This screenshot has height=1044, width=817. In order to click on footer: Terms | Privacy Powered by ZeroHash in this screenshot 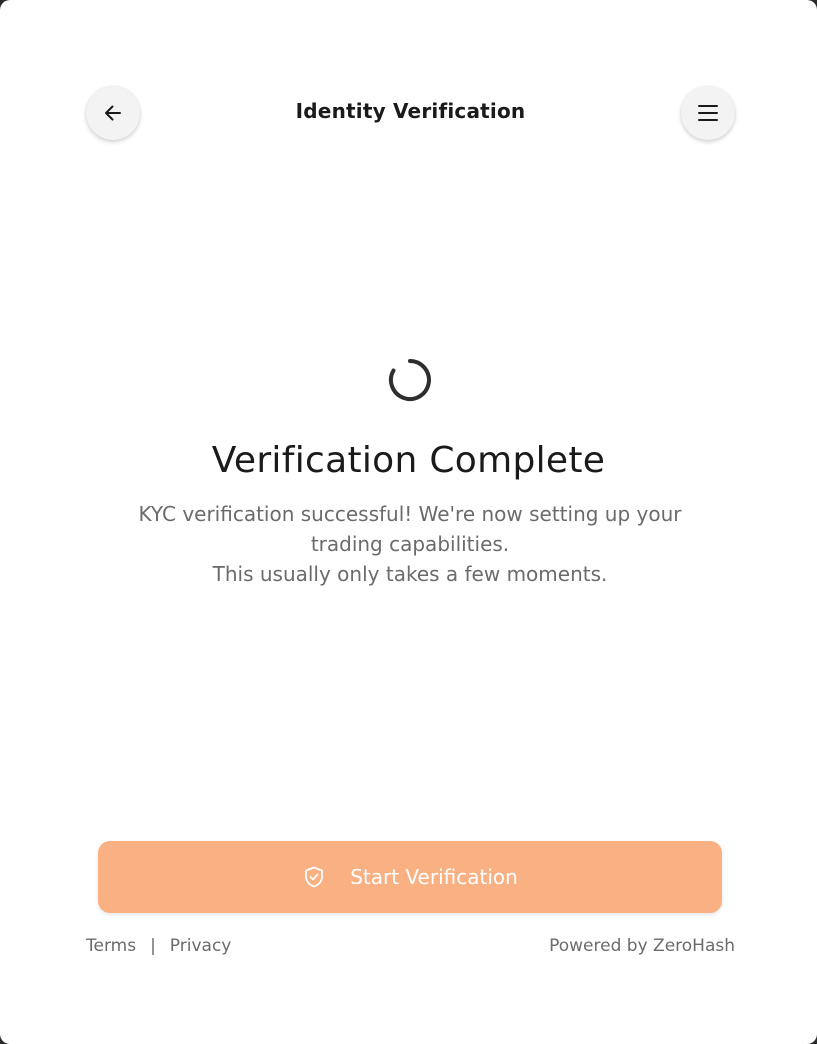, I will do `click(410, 949)`.